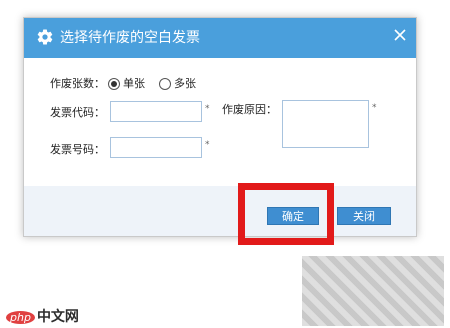 This screenshot has height=328, width=450. What do you see at coordinates (77, 83) in the screenshot?
I see `invalid-count-label: 作废张数：` at bounding box center [77, 83].